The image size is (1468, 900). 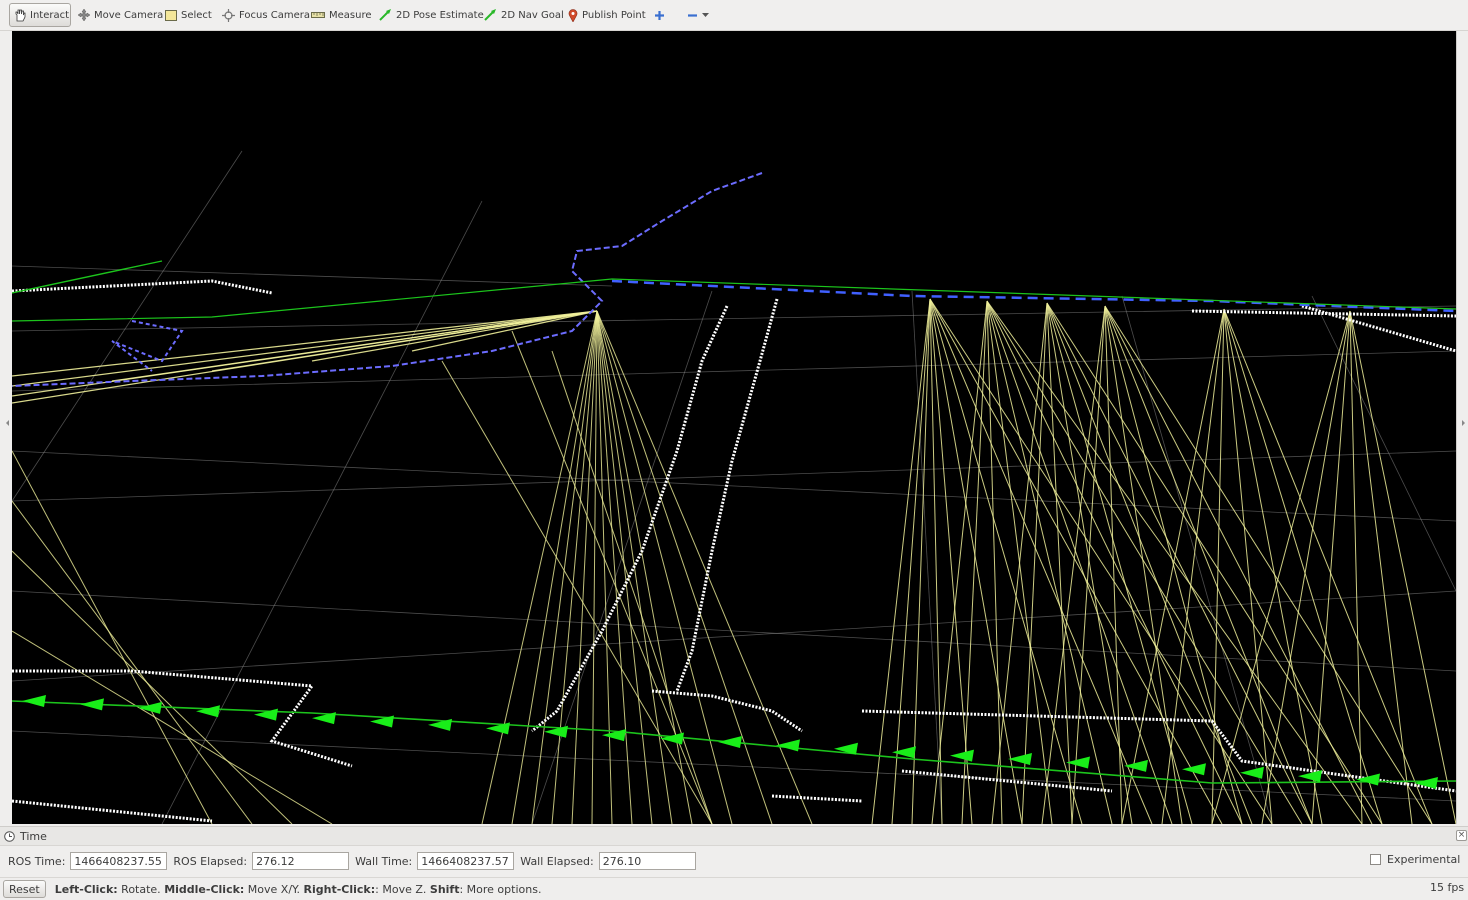 I want to click on nav-goal-tool-label: 2D Nav Goal, so click(x=532, y=15).